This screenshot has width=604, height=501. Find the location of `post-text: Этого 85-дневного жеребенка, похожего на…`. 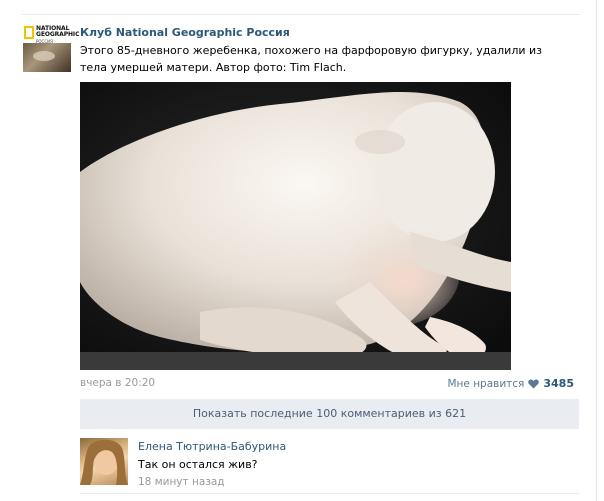

post-text: Этого 85-дневного жеребенка, похожего на… is located at coordinates (311, 59).